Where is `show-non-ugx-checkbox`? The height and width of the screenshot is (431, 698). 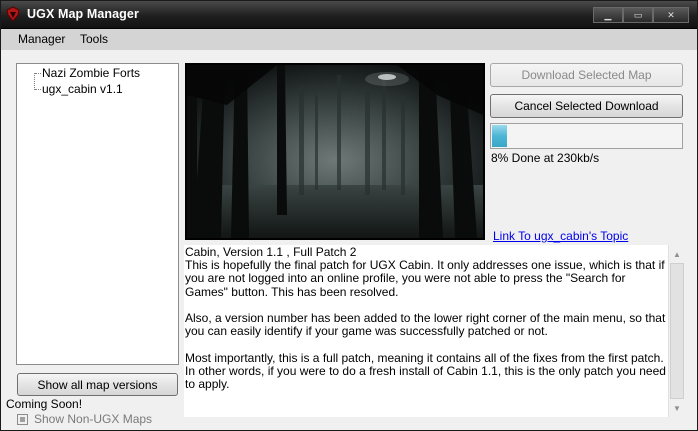
show-non-ugx-checkbox is located at coordinates (22, 419).